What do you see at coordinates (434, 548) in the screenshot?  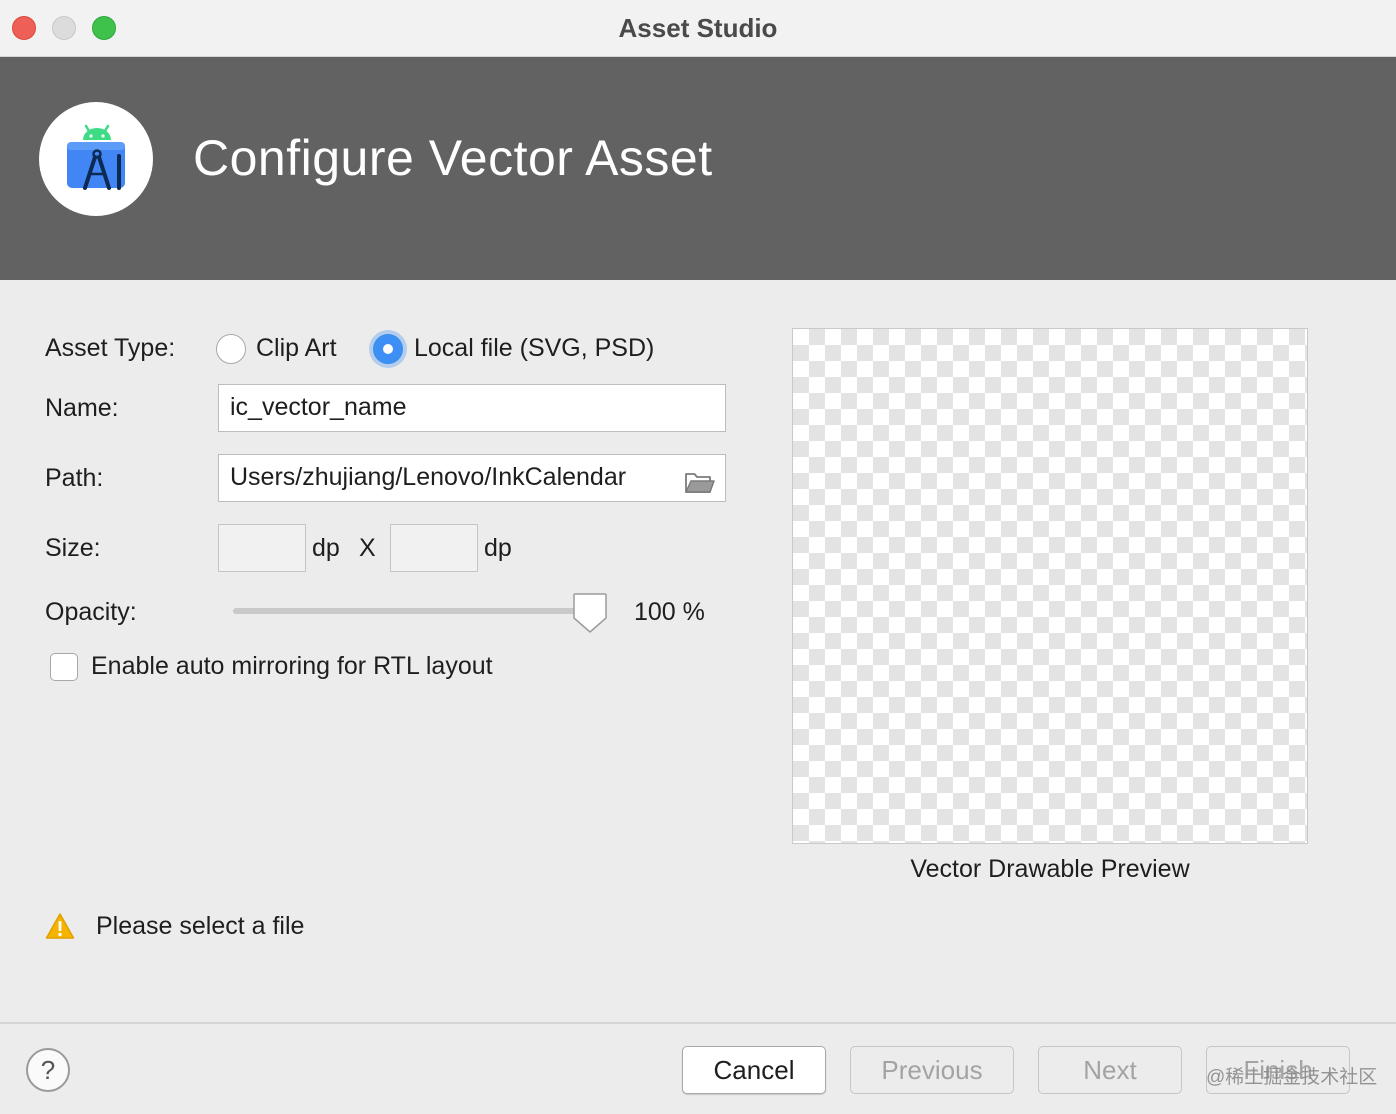 I see `size-height-input` at bounding box center [434, 548].